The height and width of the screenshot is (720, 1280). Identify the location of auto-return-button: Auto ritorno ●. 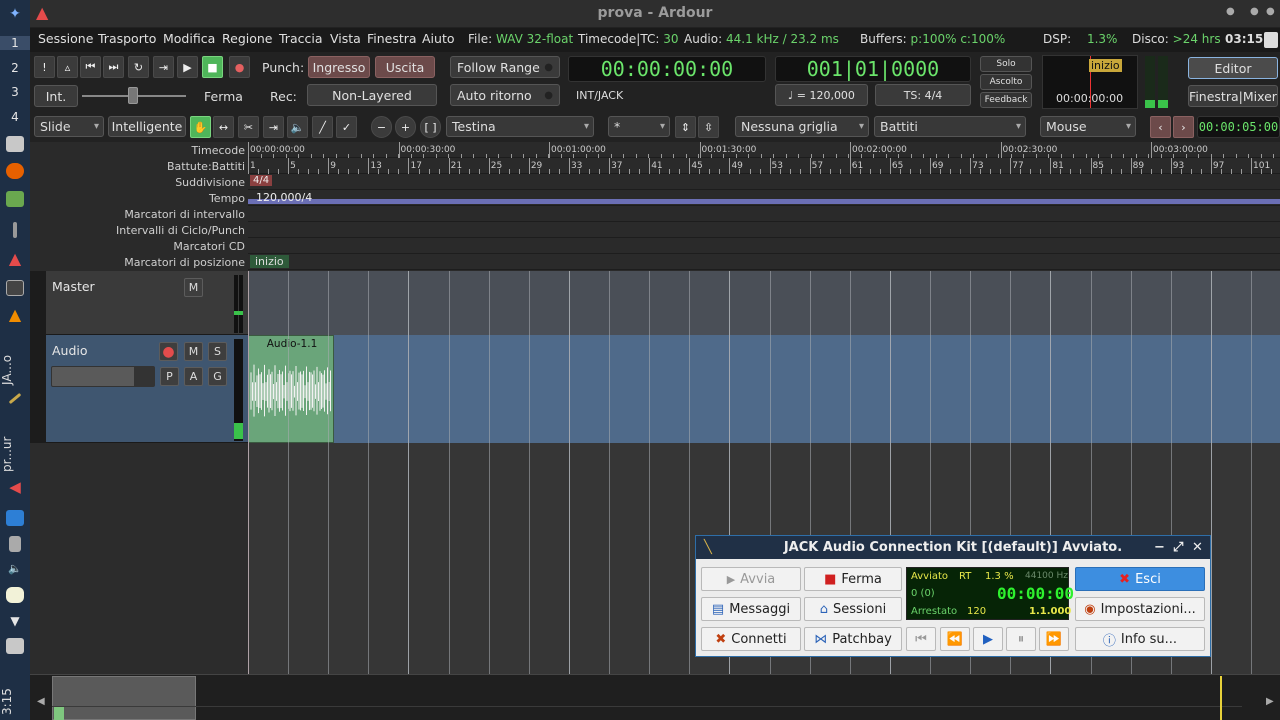
(505, 95).